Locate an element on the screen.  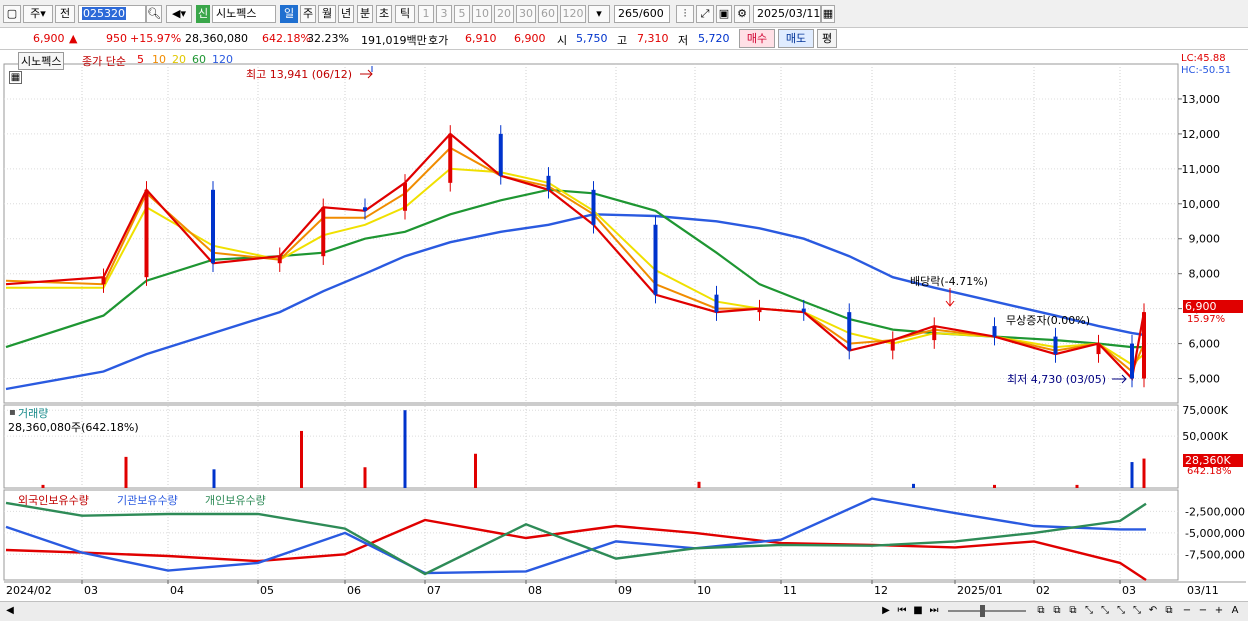
tab-year: 년 is located at coordinates (346, 14).